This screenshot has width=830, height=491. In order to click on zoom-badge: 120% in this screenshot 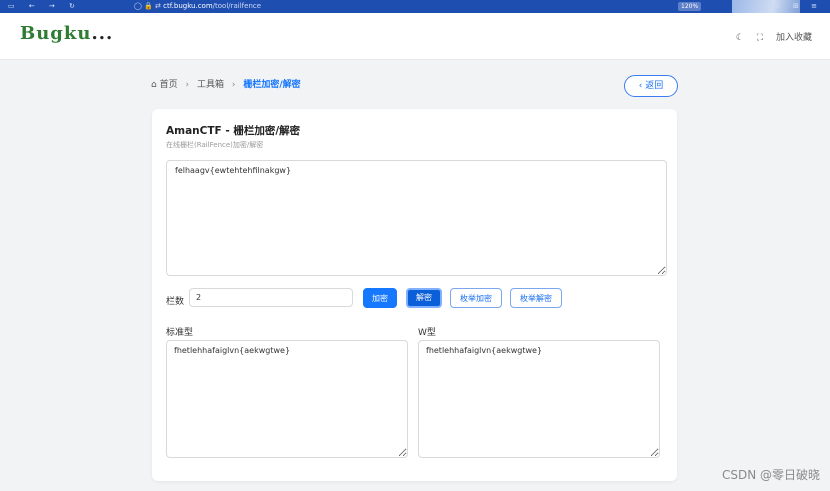, I will do `click(690, 6)`.